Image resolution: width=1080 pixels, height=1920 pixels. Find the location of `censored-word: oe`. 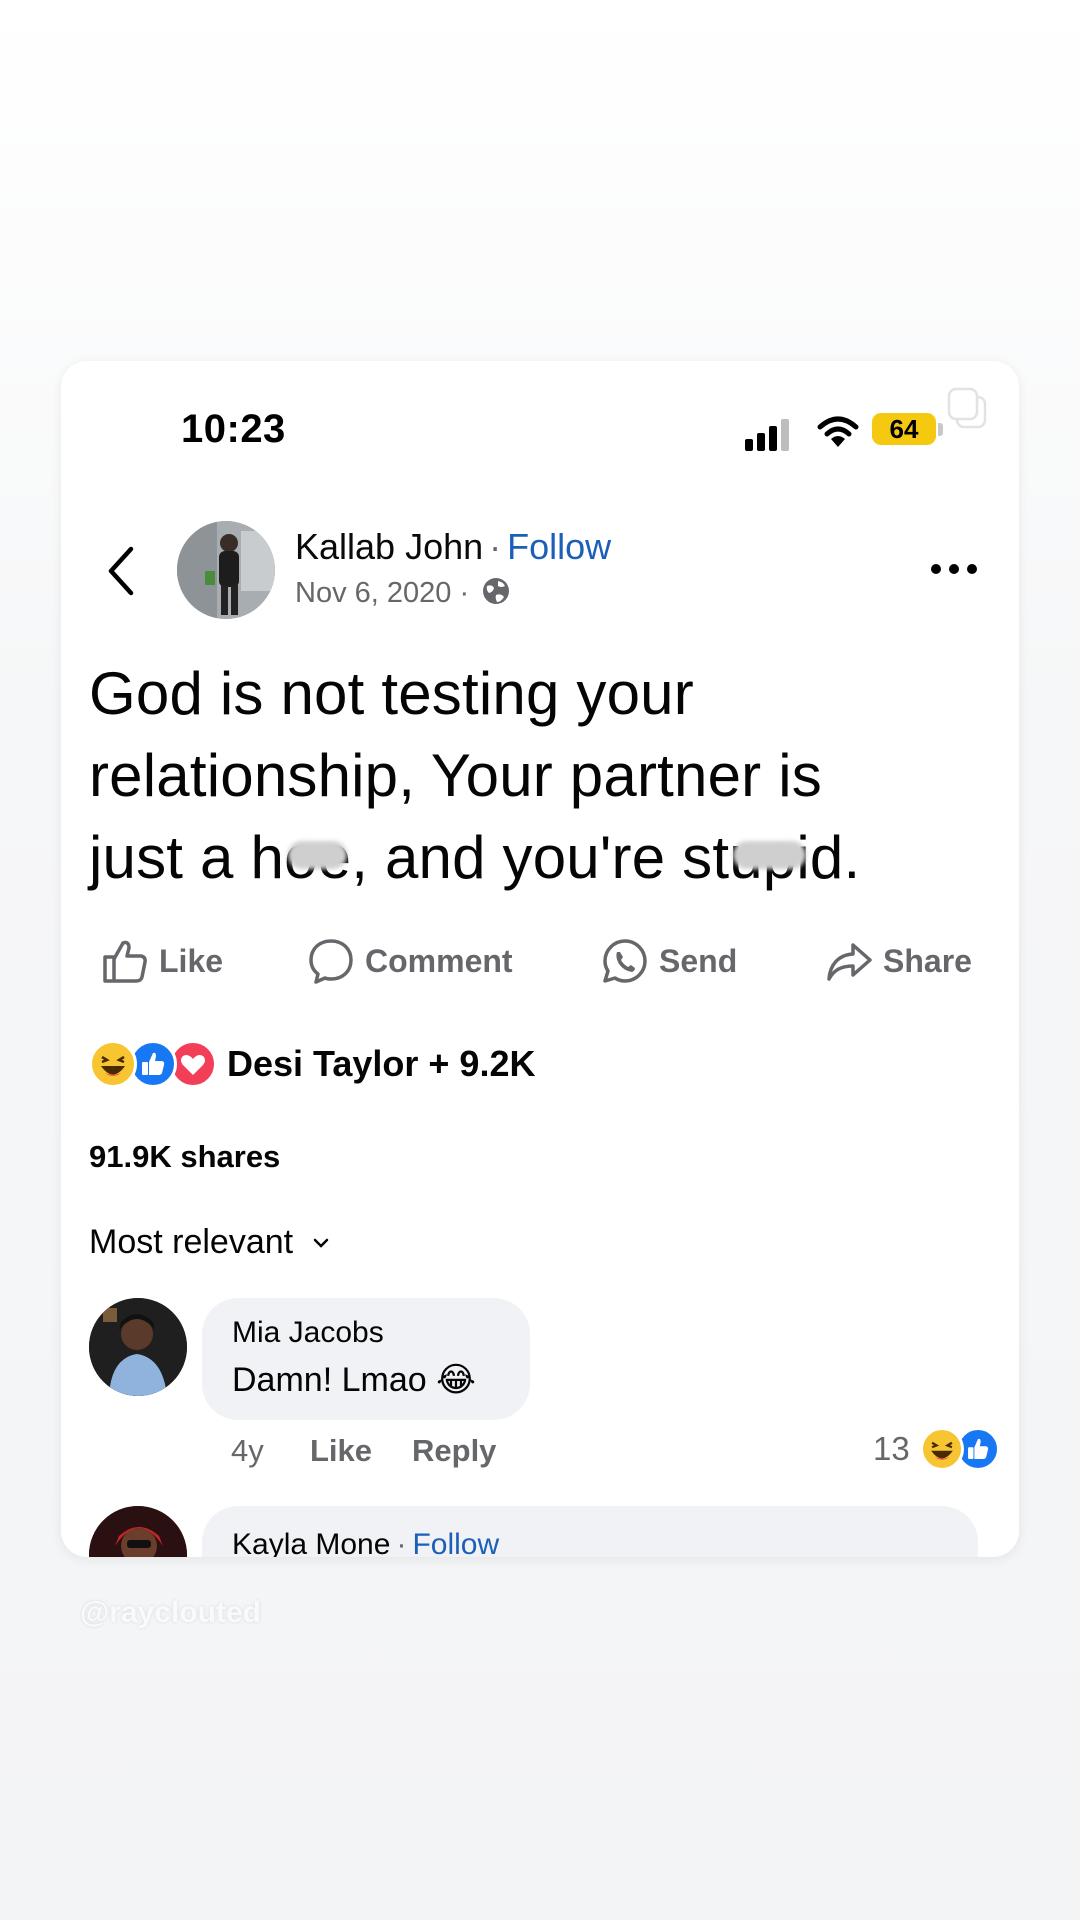

censored-word: oe is located at coordinates (317, 858).